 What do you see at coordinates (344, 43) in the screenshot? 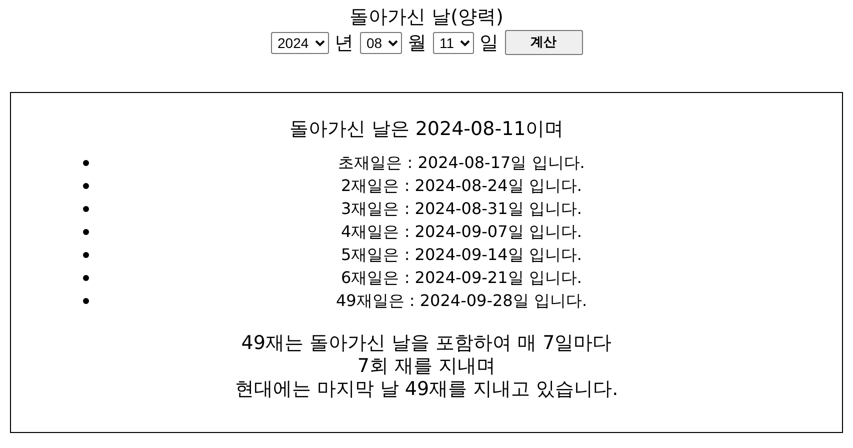
I see `unit-label: 년` at bounding box center [344, 43].